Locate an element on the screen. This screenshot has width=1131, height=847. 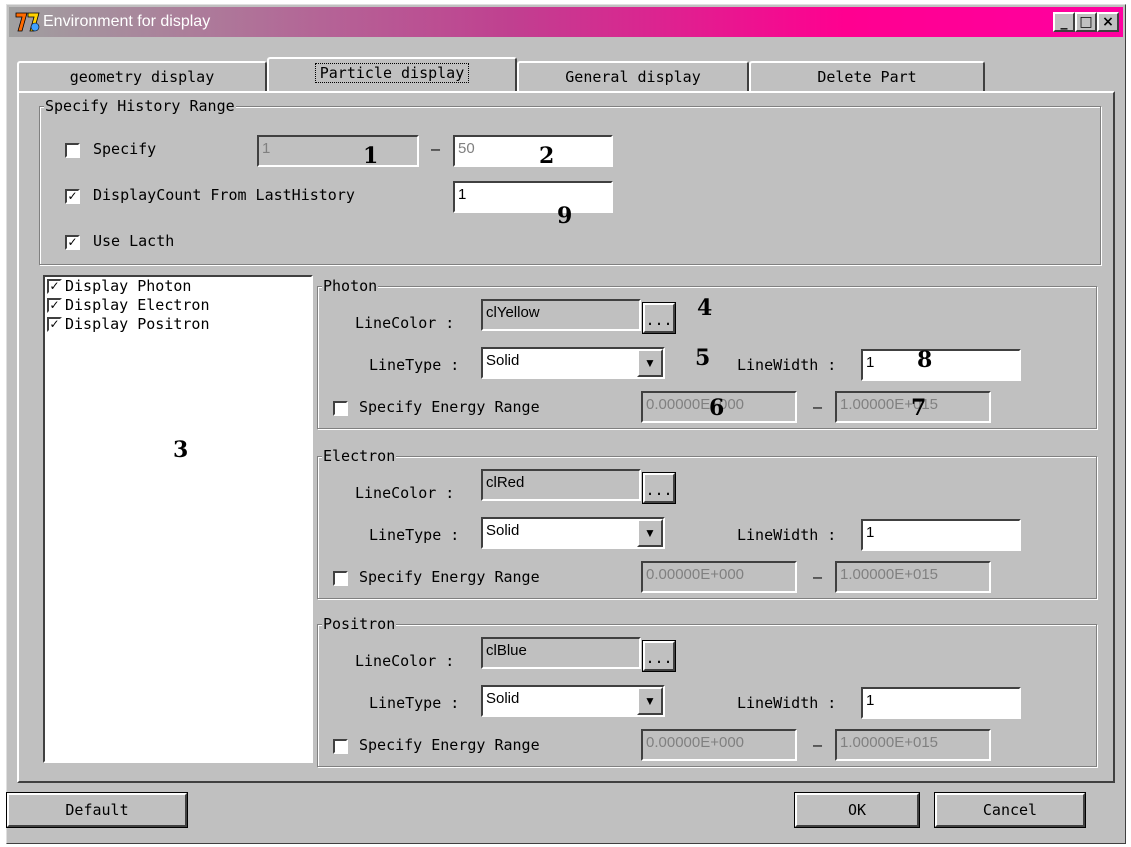
group-title: Specify History Range is located at coordinates (140, 106).